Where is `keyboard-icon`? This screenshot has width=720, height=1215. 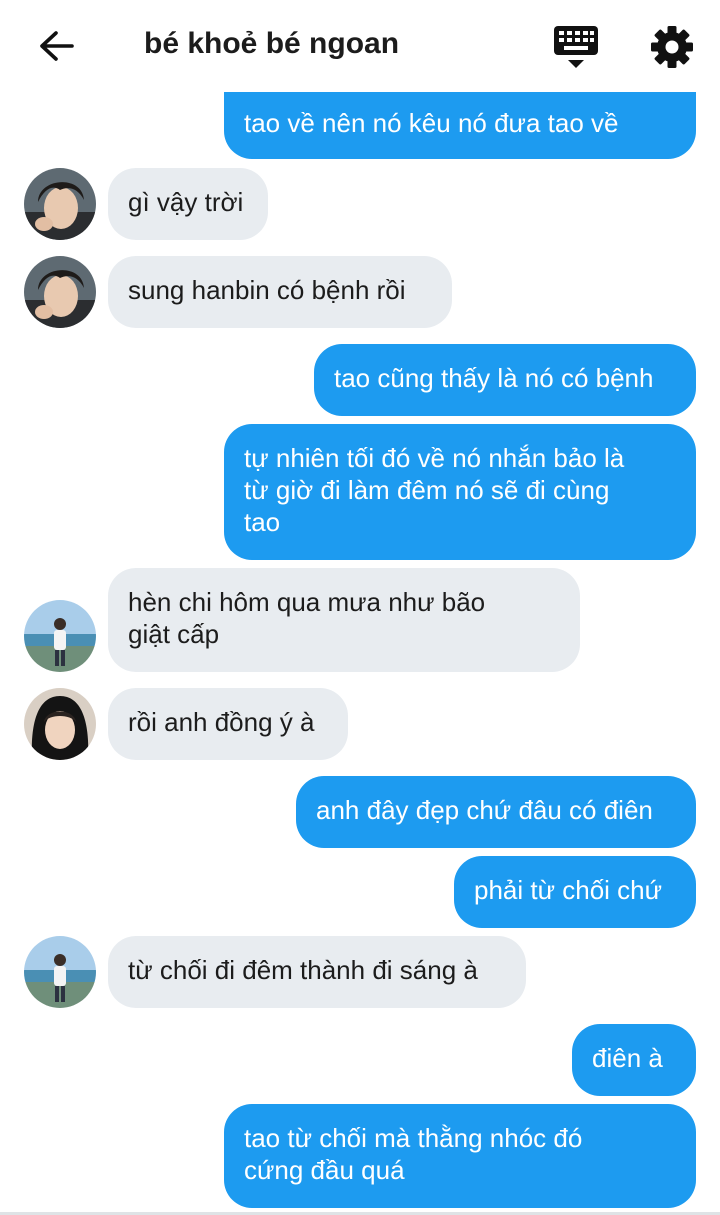
keyboard-icon is located at coordinates (576, 47).